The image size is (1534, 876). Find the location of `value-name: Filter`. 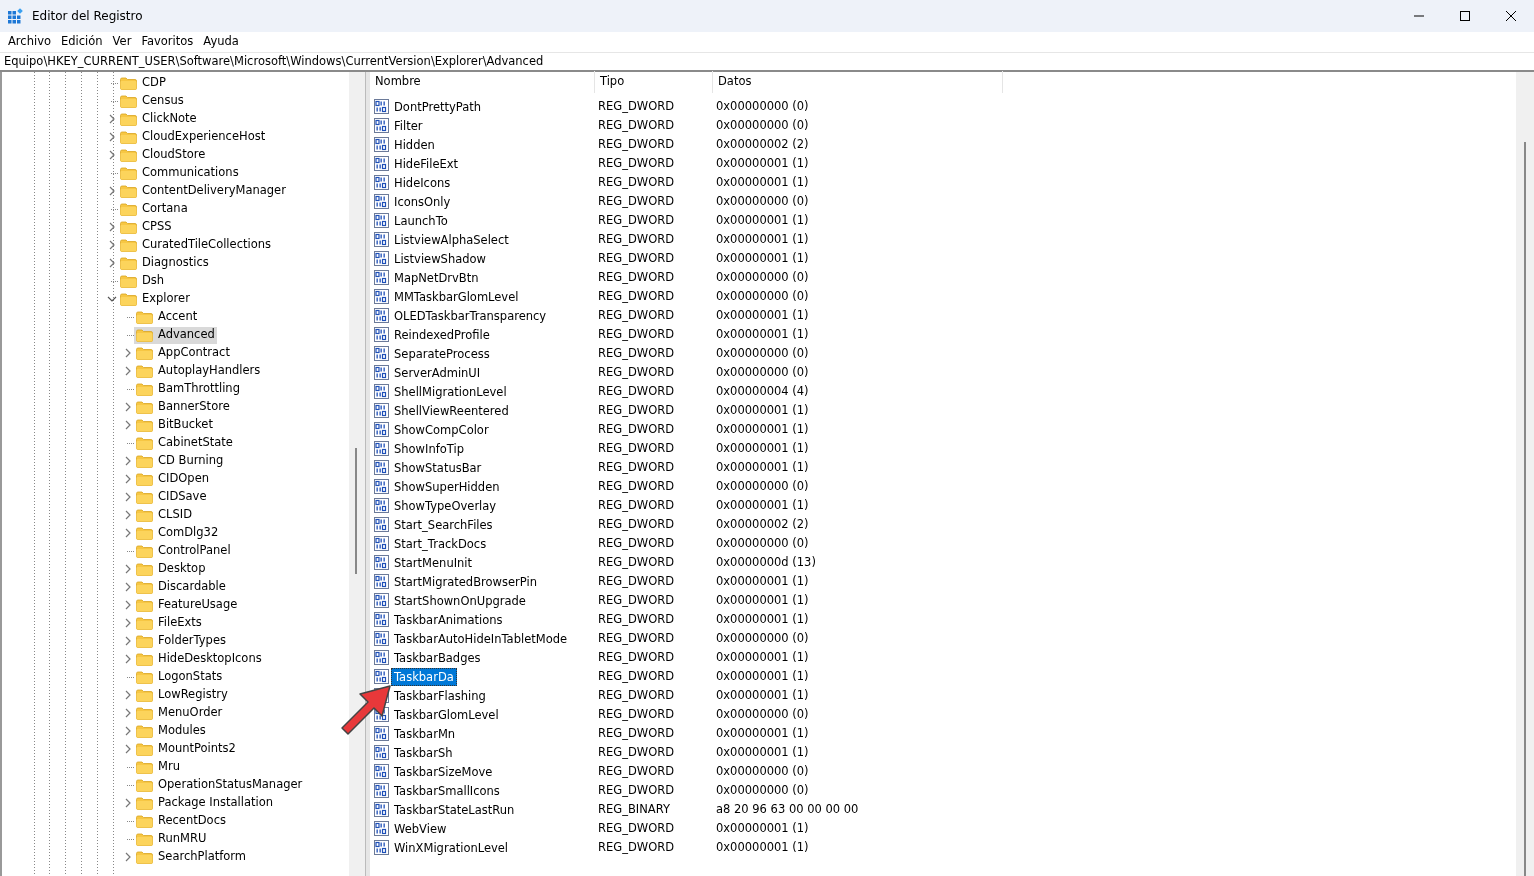

value-name: Filter is located at coordinates (408, 125).